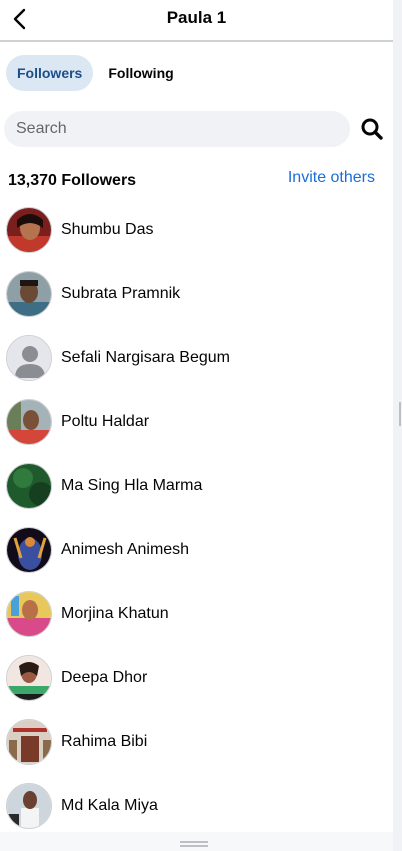 This screenshot has width=402, height=851. What do you see at coordinates (196, 678) in the screenshot?
I see `list-item: Deepa Dhor` at bounding box center [196, 678].